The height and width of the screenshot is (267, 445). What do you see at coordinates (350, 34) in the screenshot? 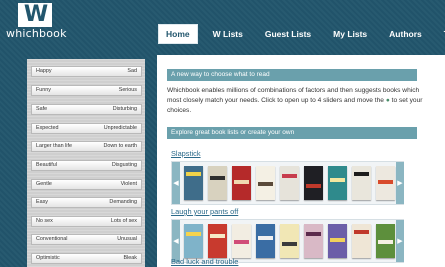
I see `tab-my-lists: My Lists` at bounding box center [350, 34].